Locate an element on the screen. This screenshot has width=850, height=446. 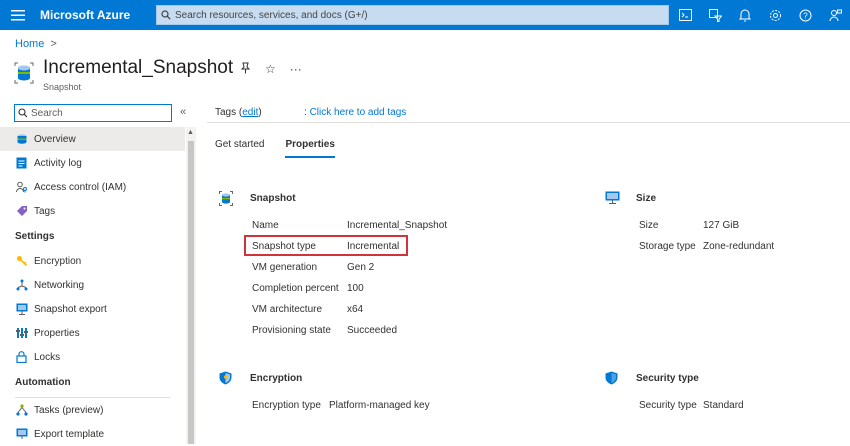
tab-bar: Get started Properties is located at coordinates (275, 148).